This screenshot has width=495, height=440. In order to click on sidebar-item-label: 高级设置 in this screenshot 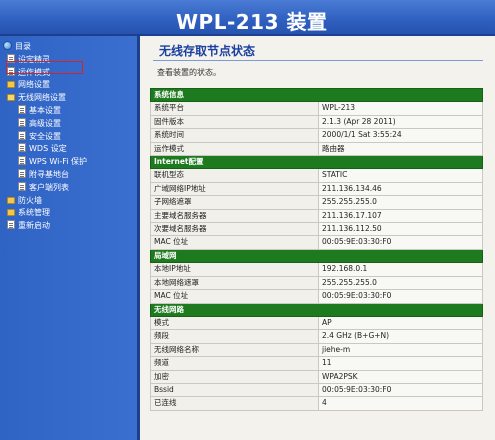, I will do `click(45, 123)`.